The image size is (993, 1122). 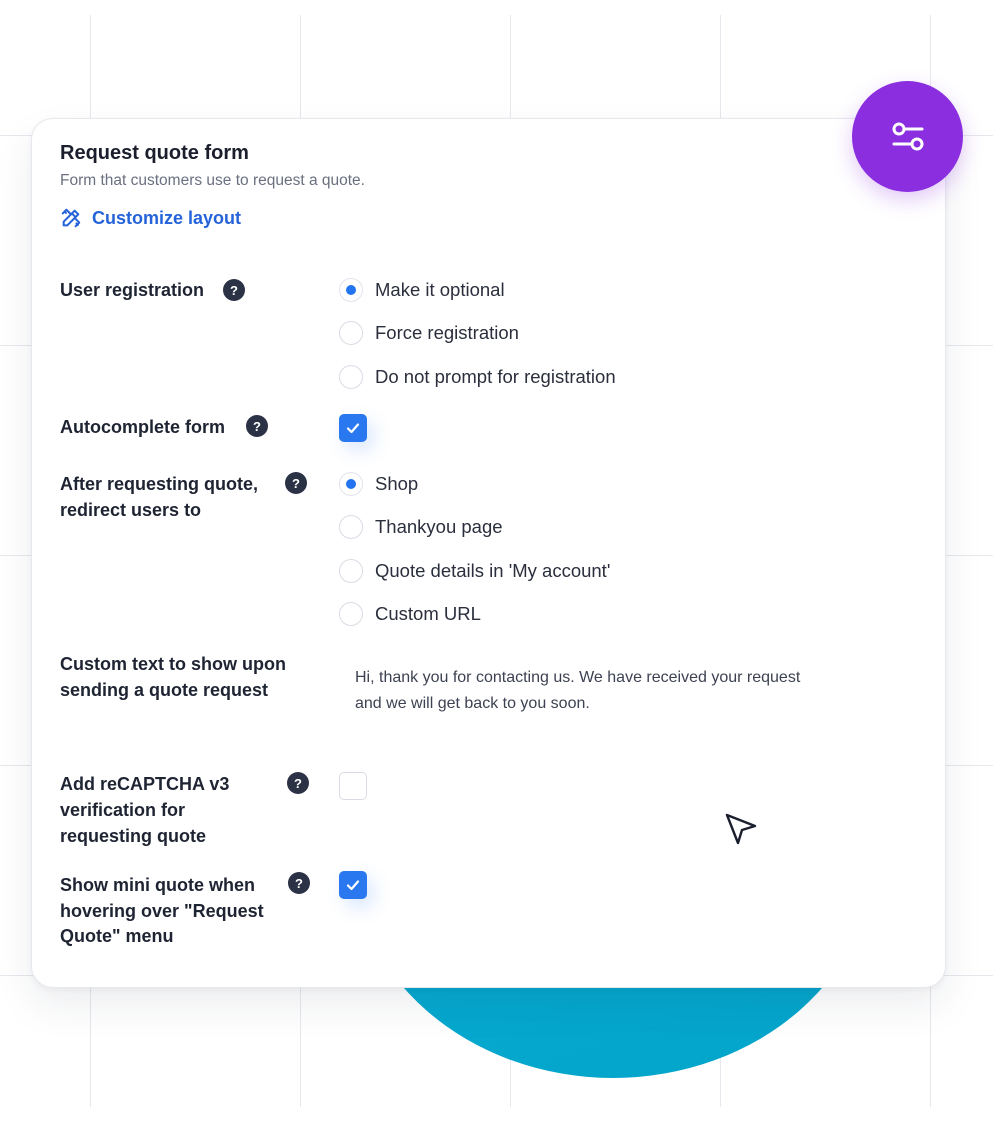 What do you see at coordinates (132, 290) in the screenshot?
I see `user-registration-label: User registration` at bounding box center [132, 290].